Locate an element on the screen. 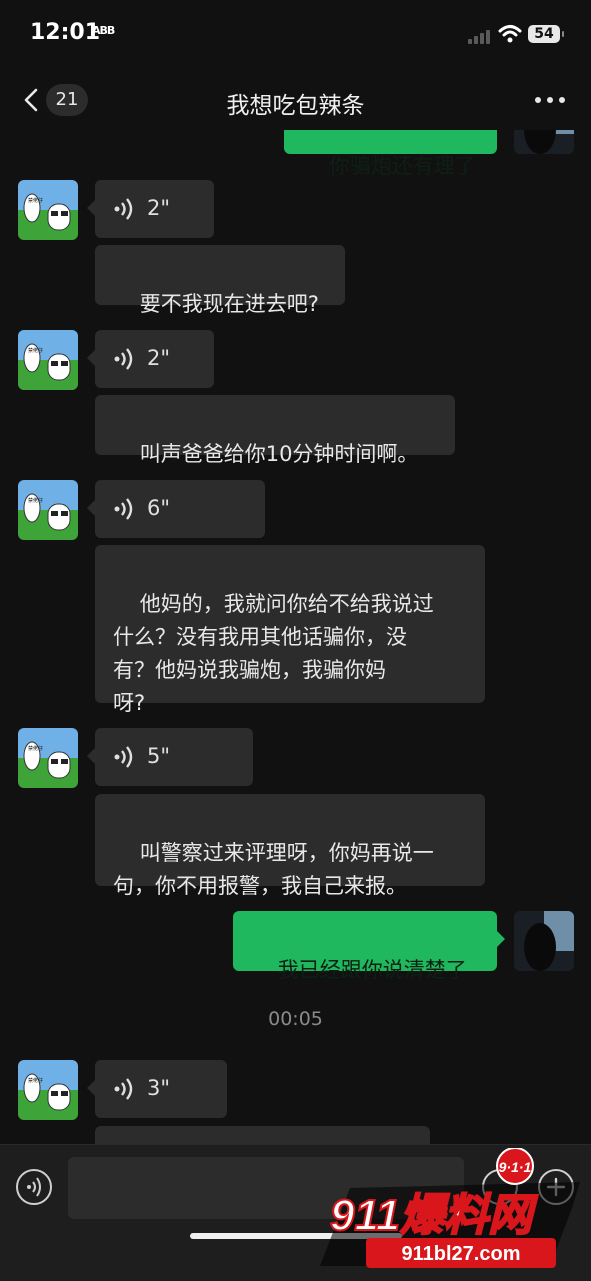  message-bubble-outgoing: 我已经跟你说清楚了 is located at coordinates (369, 946).